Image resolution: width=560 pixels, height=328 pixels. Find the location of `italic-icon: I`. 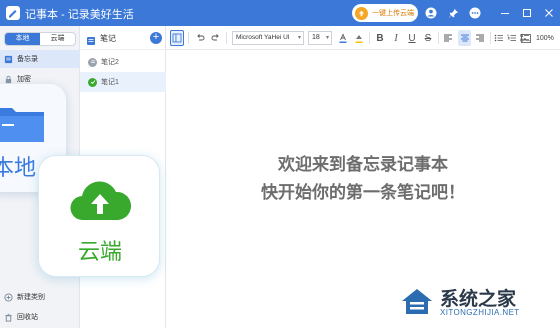

italic-icon: I is located at coordinates (396, 38).